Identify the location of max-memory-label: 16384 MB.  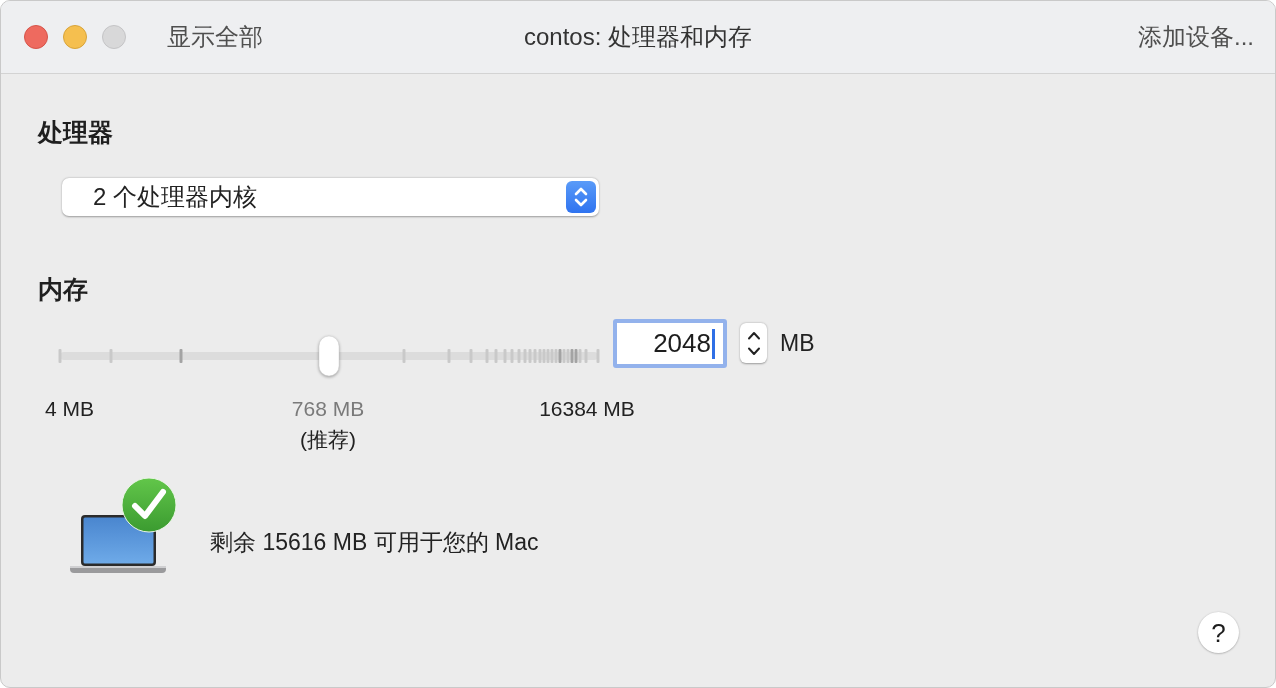
(587, 409).